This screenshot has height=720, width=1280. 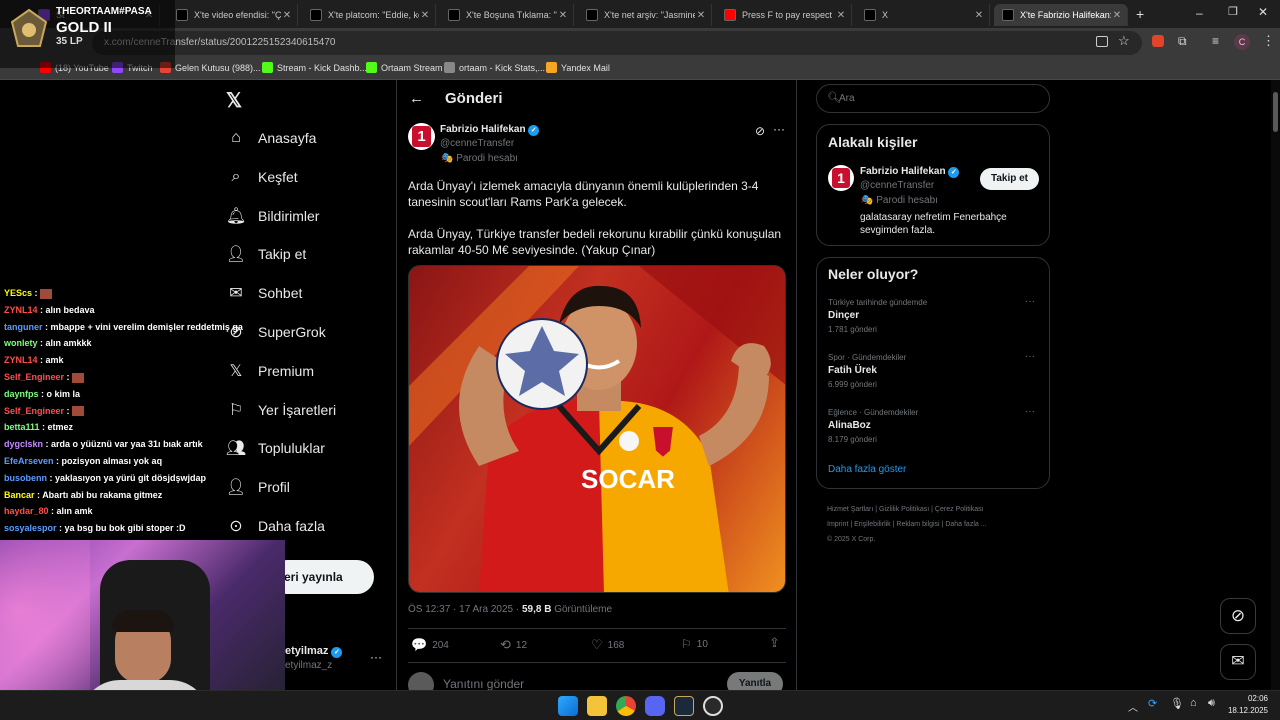 What do you see at coordinates (1177, 703) in the screenshot?
I see `microphone-icon: 🎙︎` at bounding box center [1177, 703].